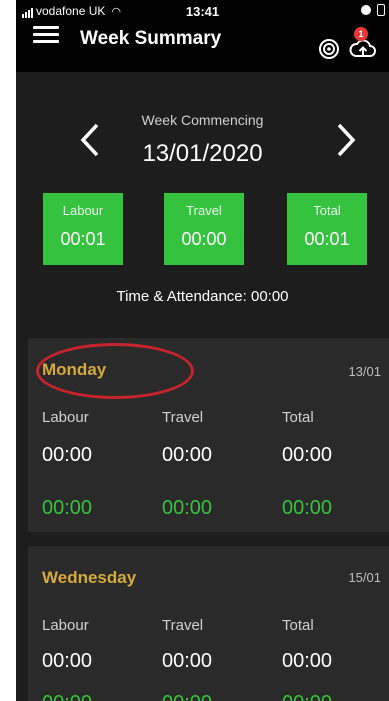 The image size is (389, 701). What do you see at coordinates (364, 371) in the screenshot?
I see `day-date: 13/01` at bounding box center [364, 371].